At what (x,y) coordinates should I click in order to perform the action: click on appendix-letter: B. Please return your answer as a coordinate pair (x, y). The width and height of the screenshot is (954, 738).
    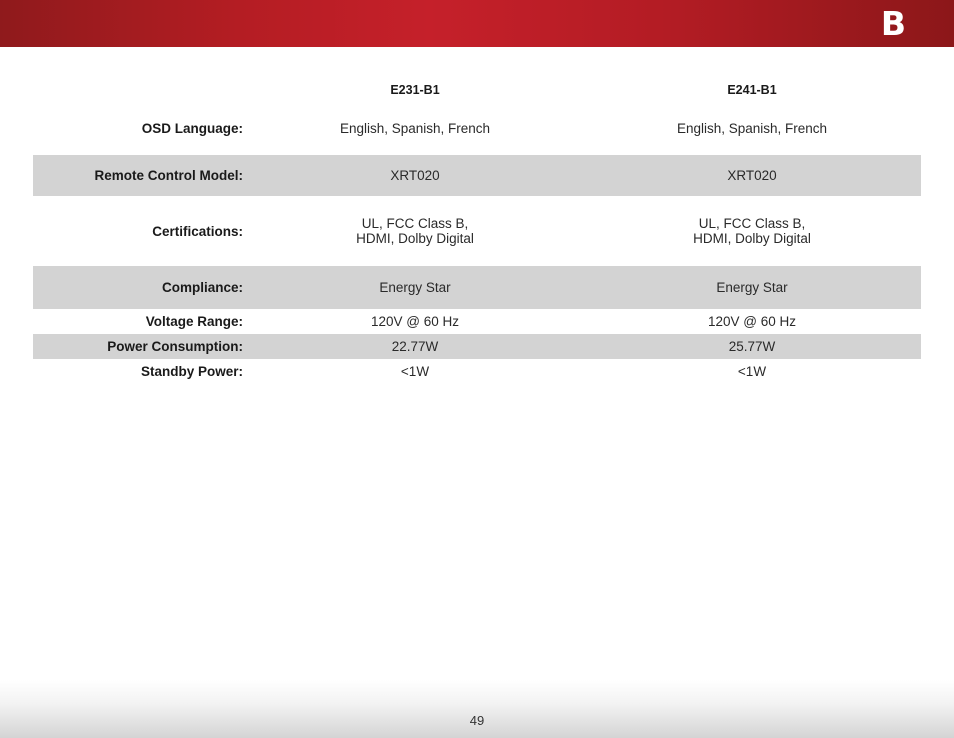
    Looking at the image, I should click on (893, 23).